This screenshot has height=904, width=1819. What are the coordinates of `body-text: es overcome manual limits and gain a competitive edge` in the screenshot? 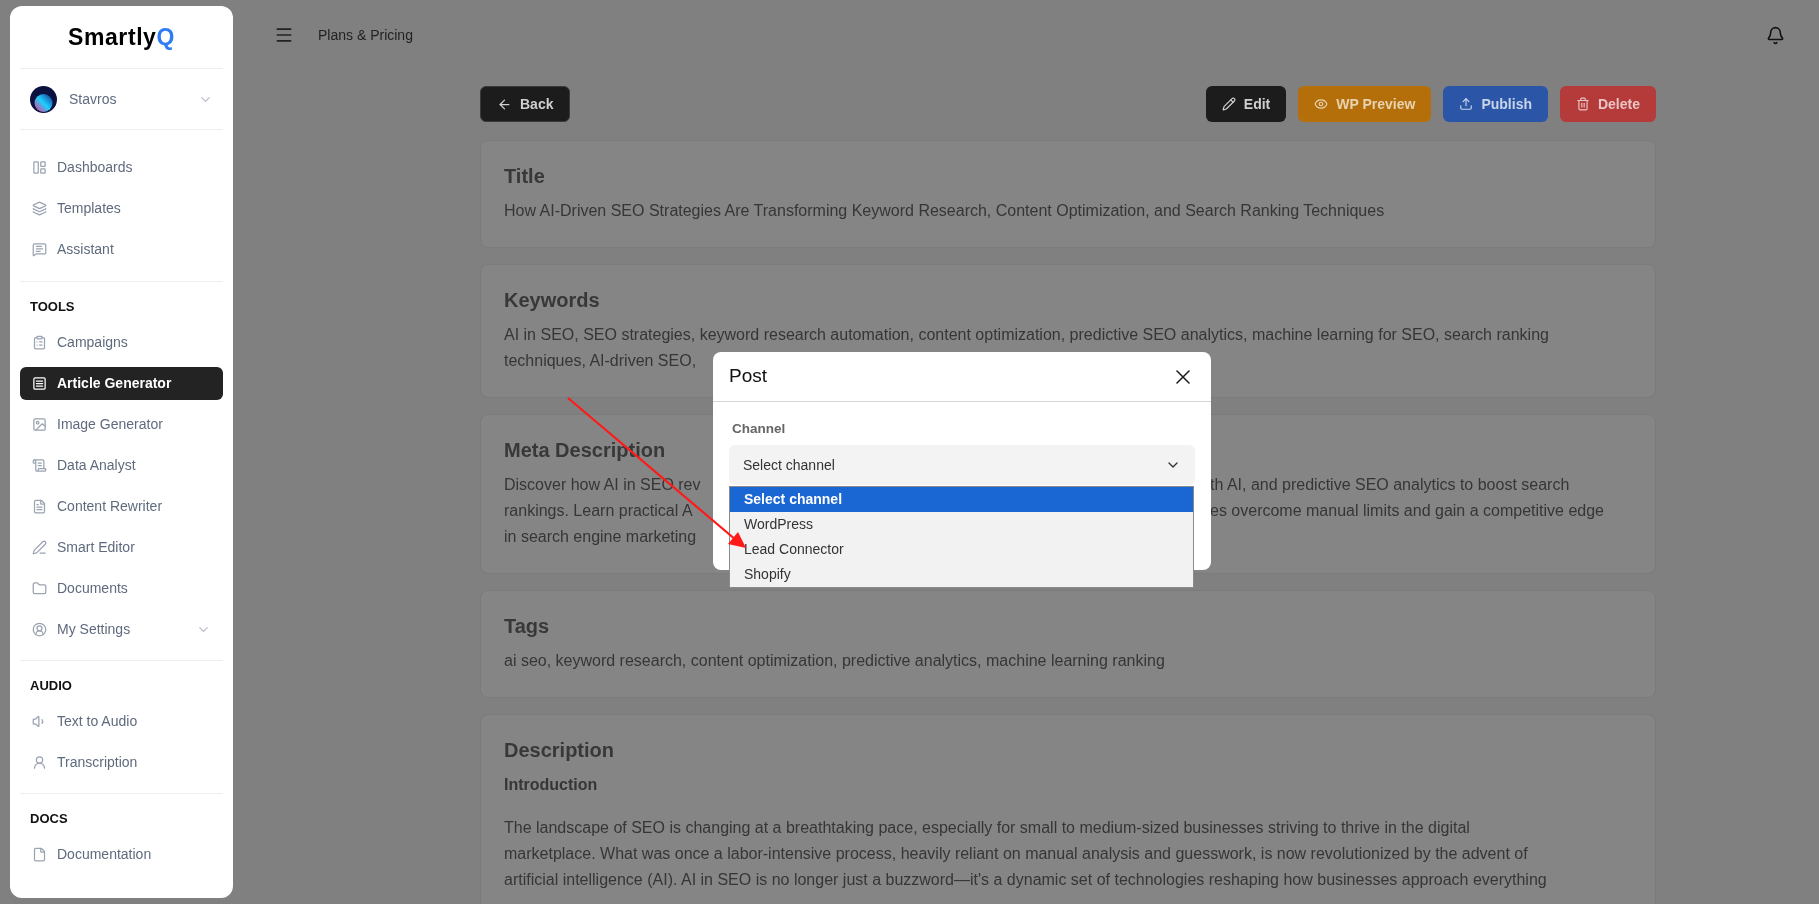 It's located at (1407, 511).